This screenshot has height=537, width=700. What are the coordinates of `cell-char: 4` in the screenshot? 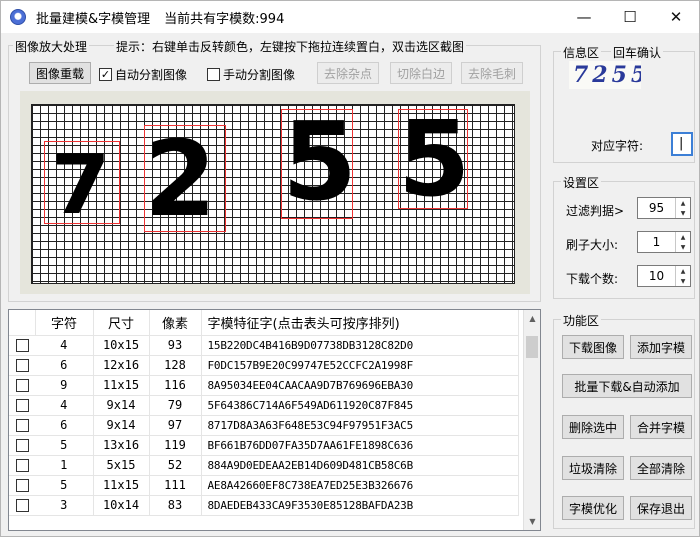 It's located at (64, 345).